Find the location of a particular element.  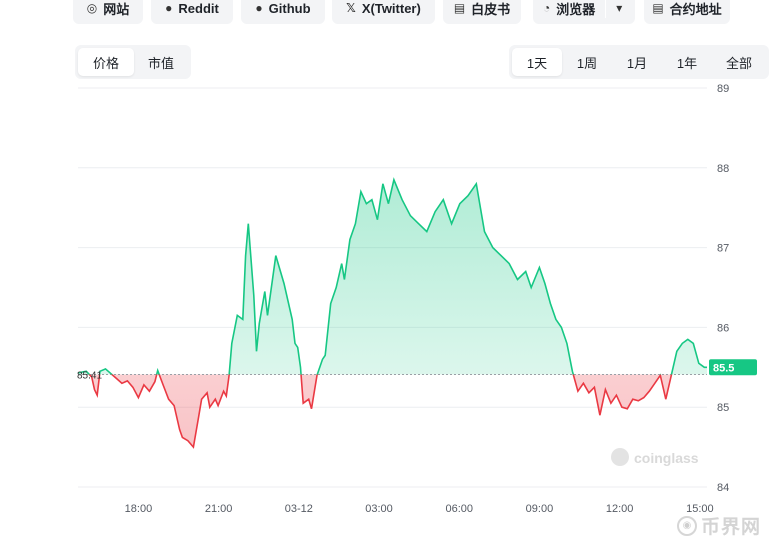

divider is located at coordinates (606, 9).